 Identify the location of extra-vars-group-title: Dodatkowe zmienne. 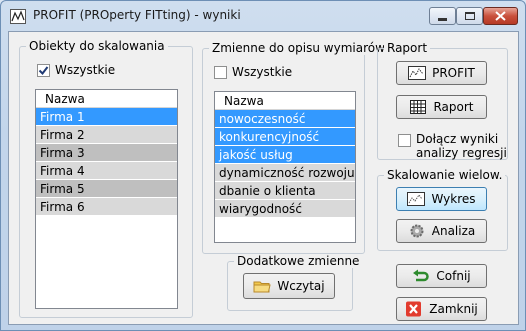
(298, 261).